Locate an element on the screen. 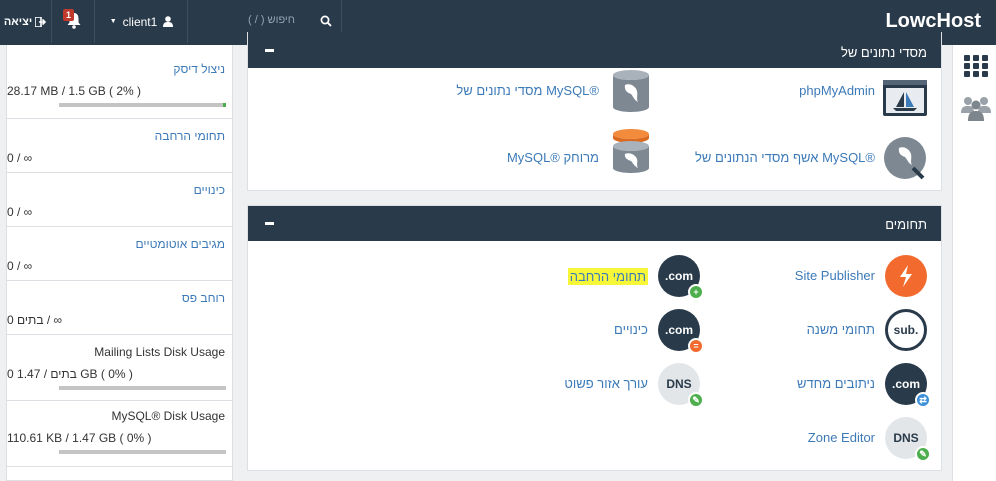 The width and height of the screenshot is (996, 481). username: client1 is located at coordinates (140, 21).